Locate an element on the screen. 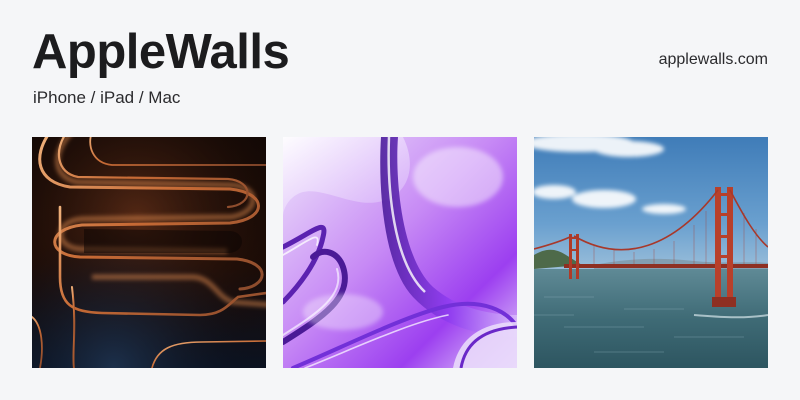 The height and width of the screenshot is (400, 800). site-title: AppleWalls is located at coordinates (161, 52).